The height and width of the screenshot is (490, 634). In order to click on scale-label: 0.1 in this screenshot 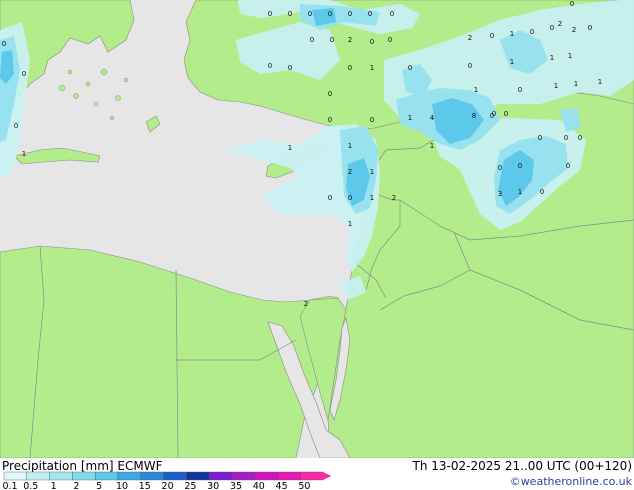, I will do `click(9, 485)`.